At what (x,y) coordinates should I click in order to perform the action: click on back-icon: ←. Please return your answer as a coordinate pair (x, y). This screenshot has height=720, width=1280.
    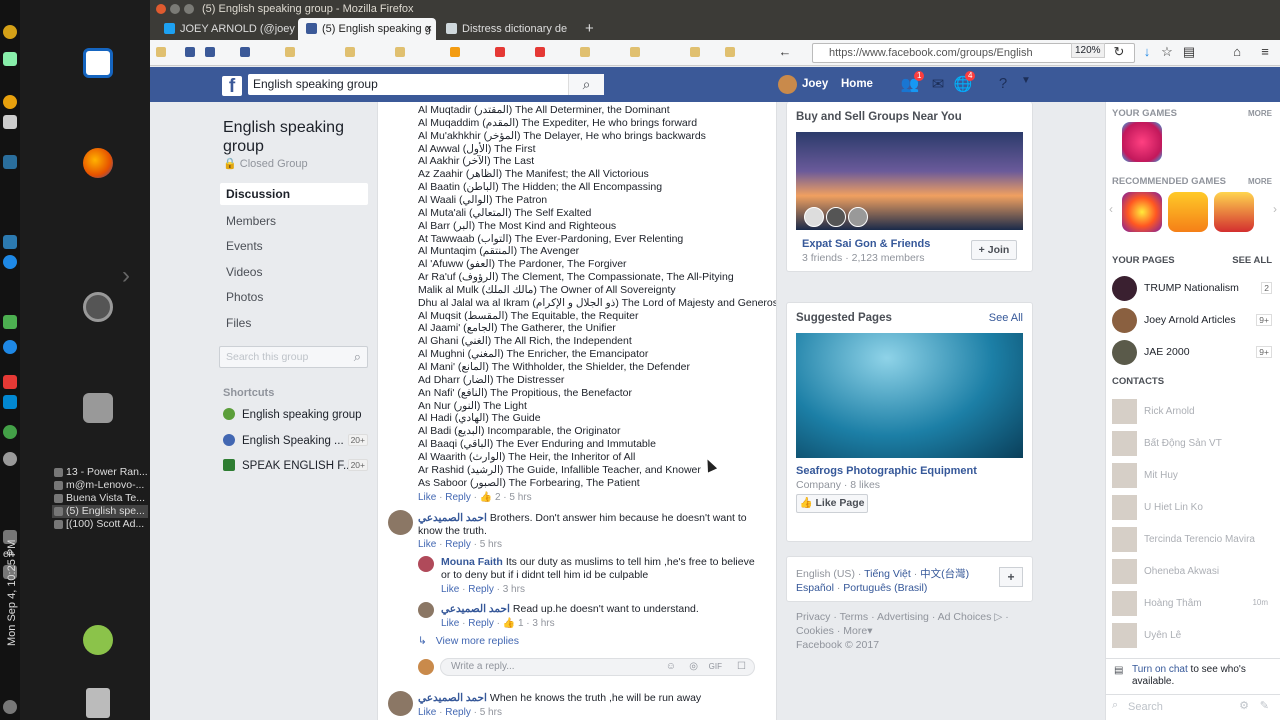
    Looking at the image, I should click on (785, 52).